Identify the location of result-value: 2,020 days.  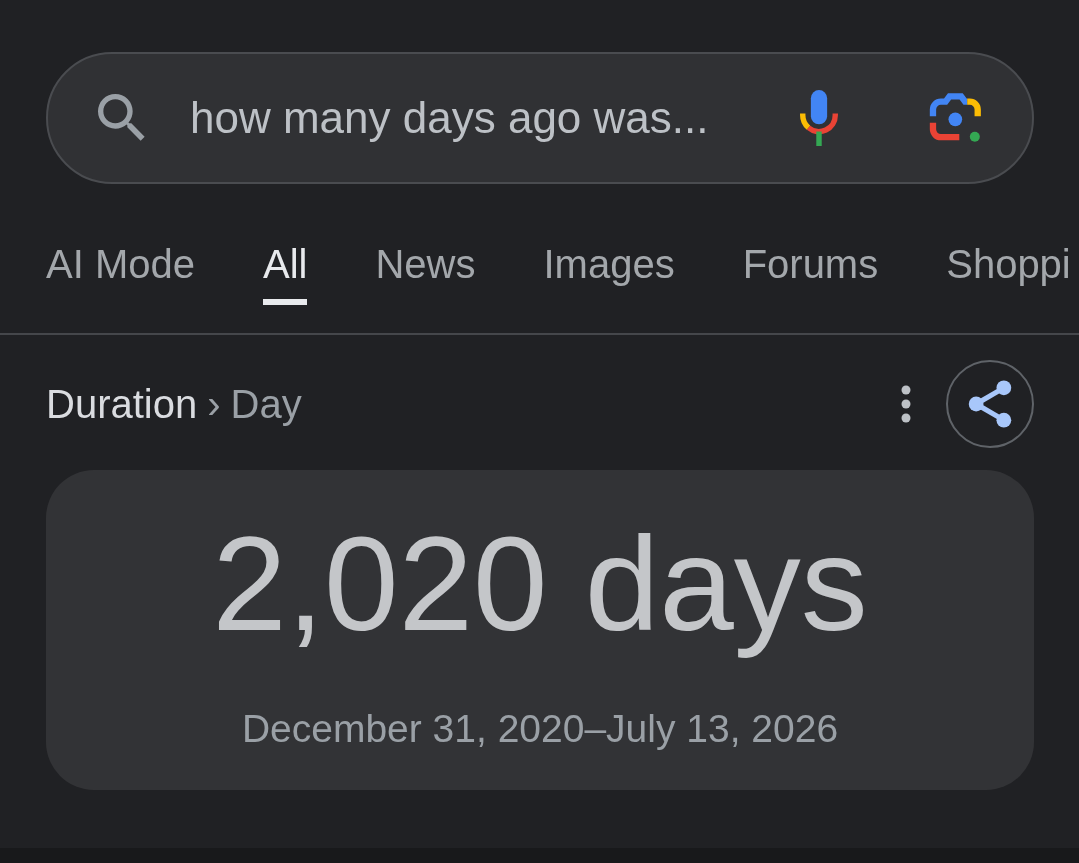
(540, 584).